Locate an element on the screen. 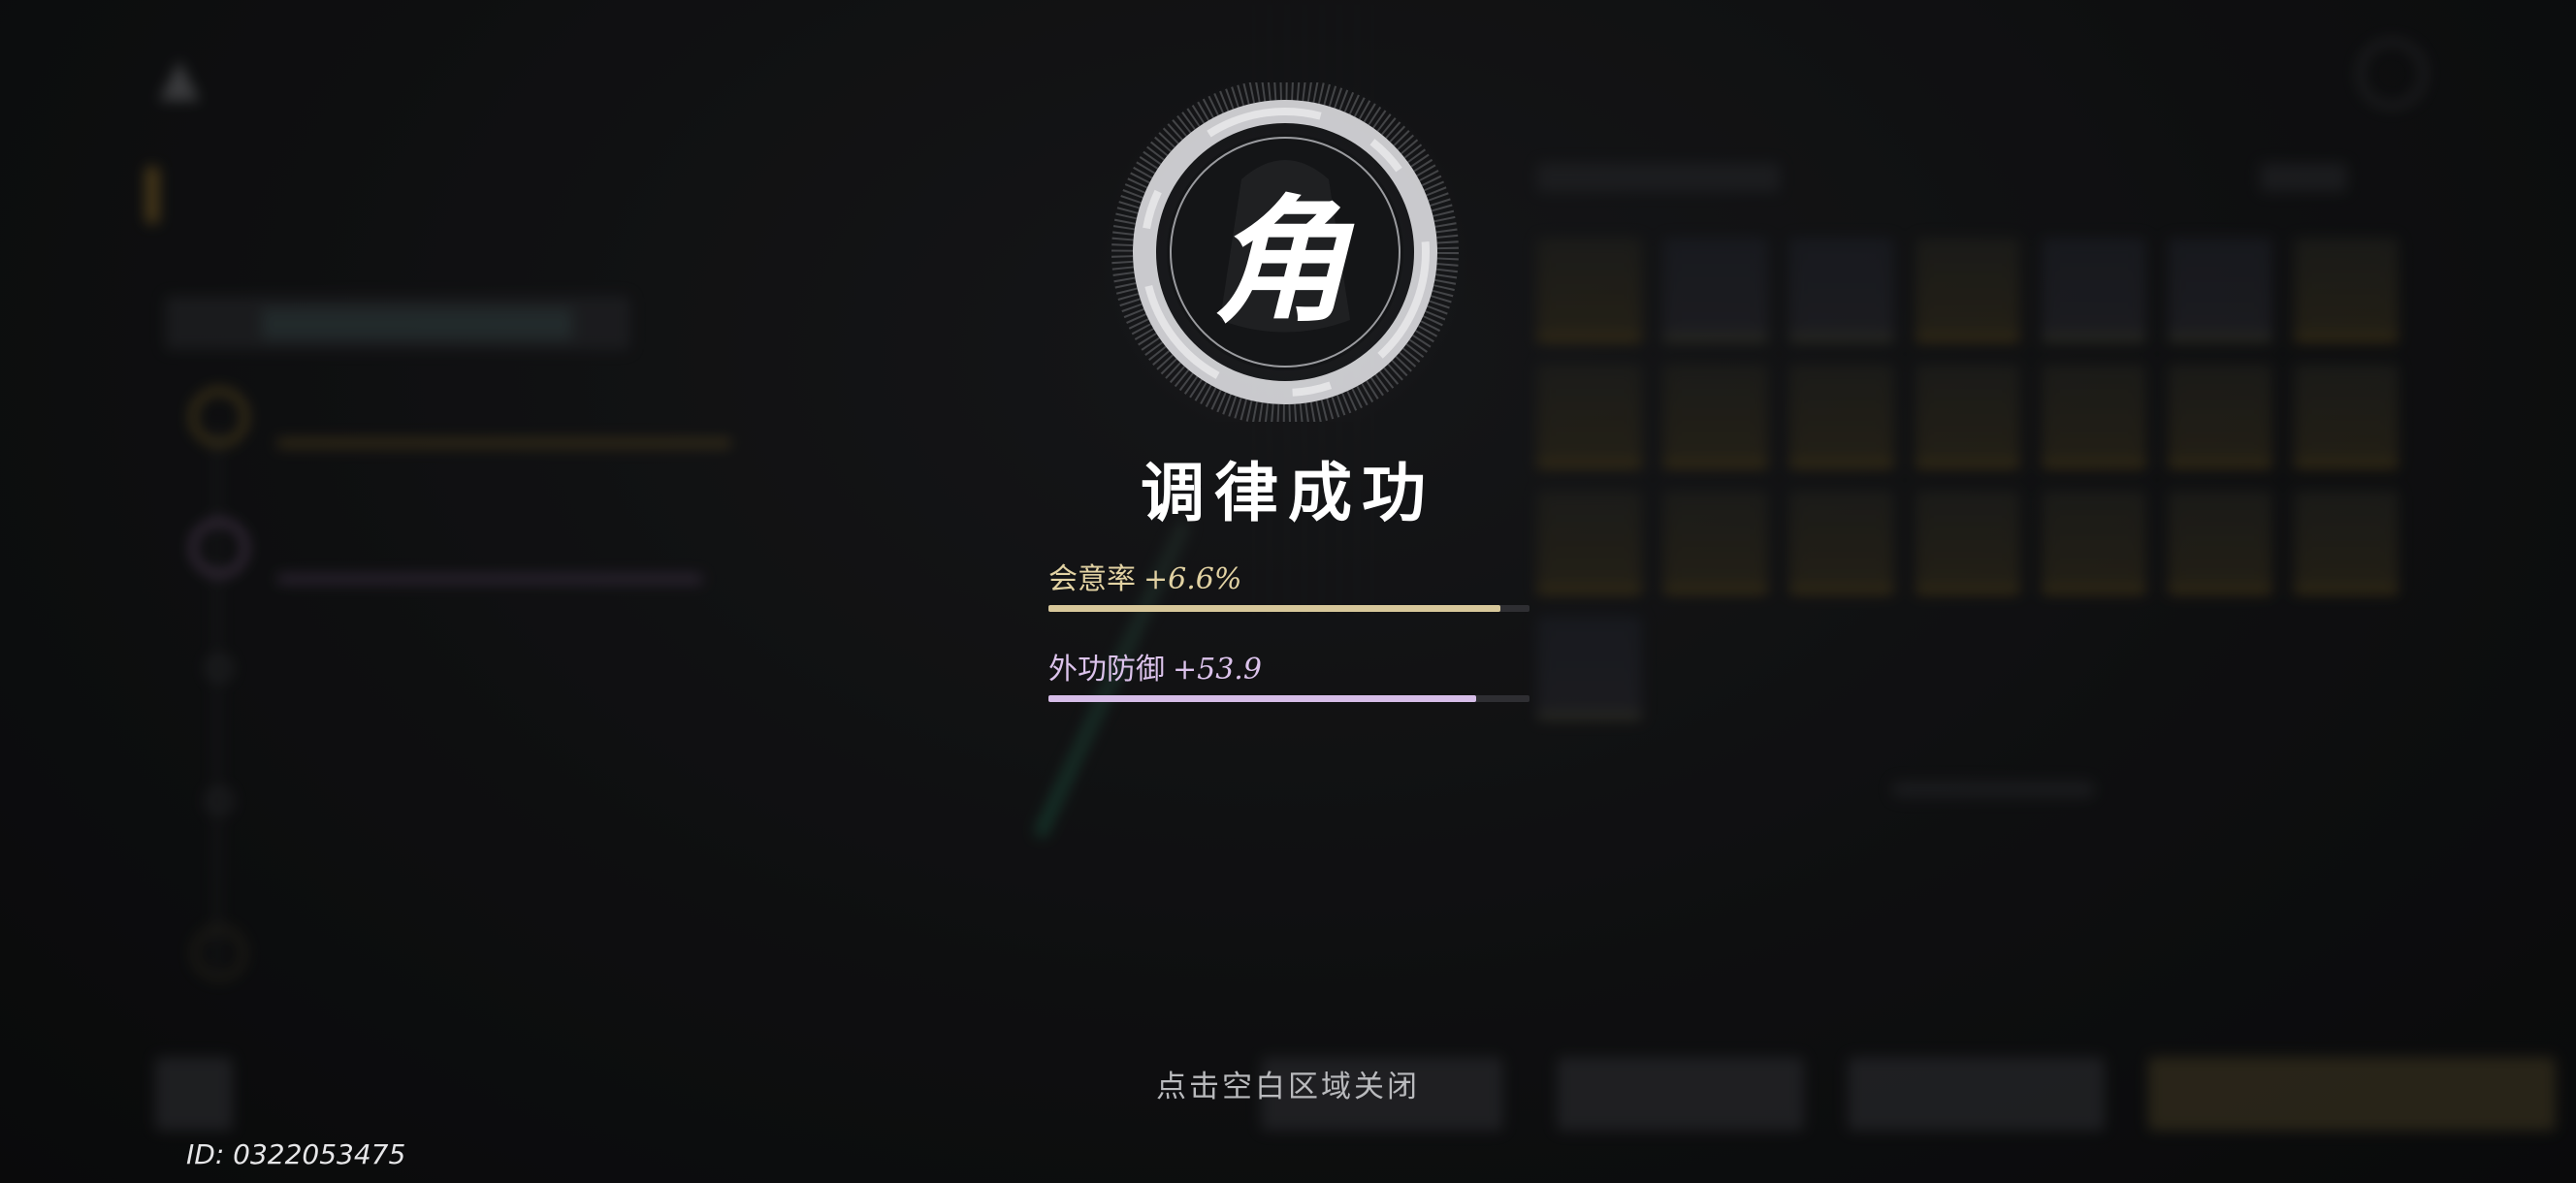 This screenshot has width=2576, height=1183. user-id-label: ID: 0322053475 is located at coordinates (296, 1154).